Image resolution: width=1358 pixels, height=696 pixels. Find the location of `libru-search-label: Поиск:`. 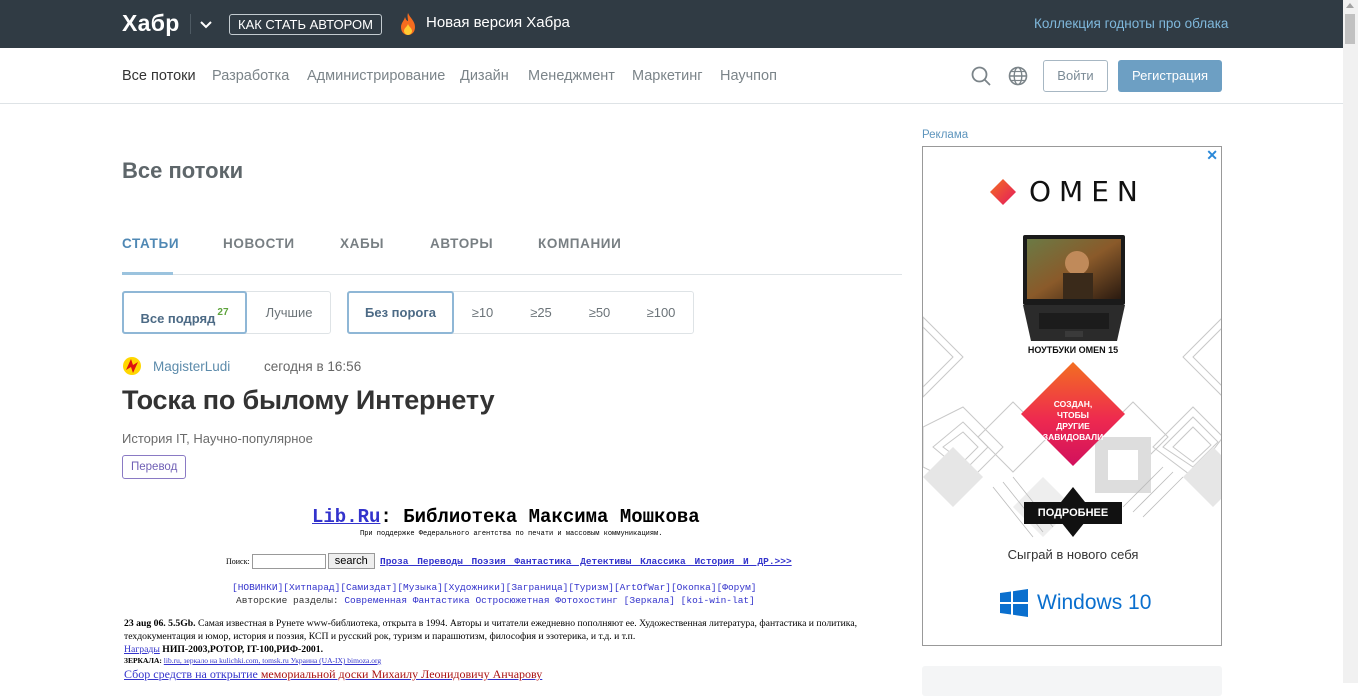

libru-search-label: Поиск: is located at coordinates (238, 561).